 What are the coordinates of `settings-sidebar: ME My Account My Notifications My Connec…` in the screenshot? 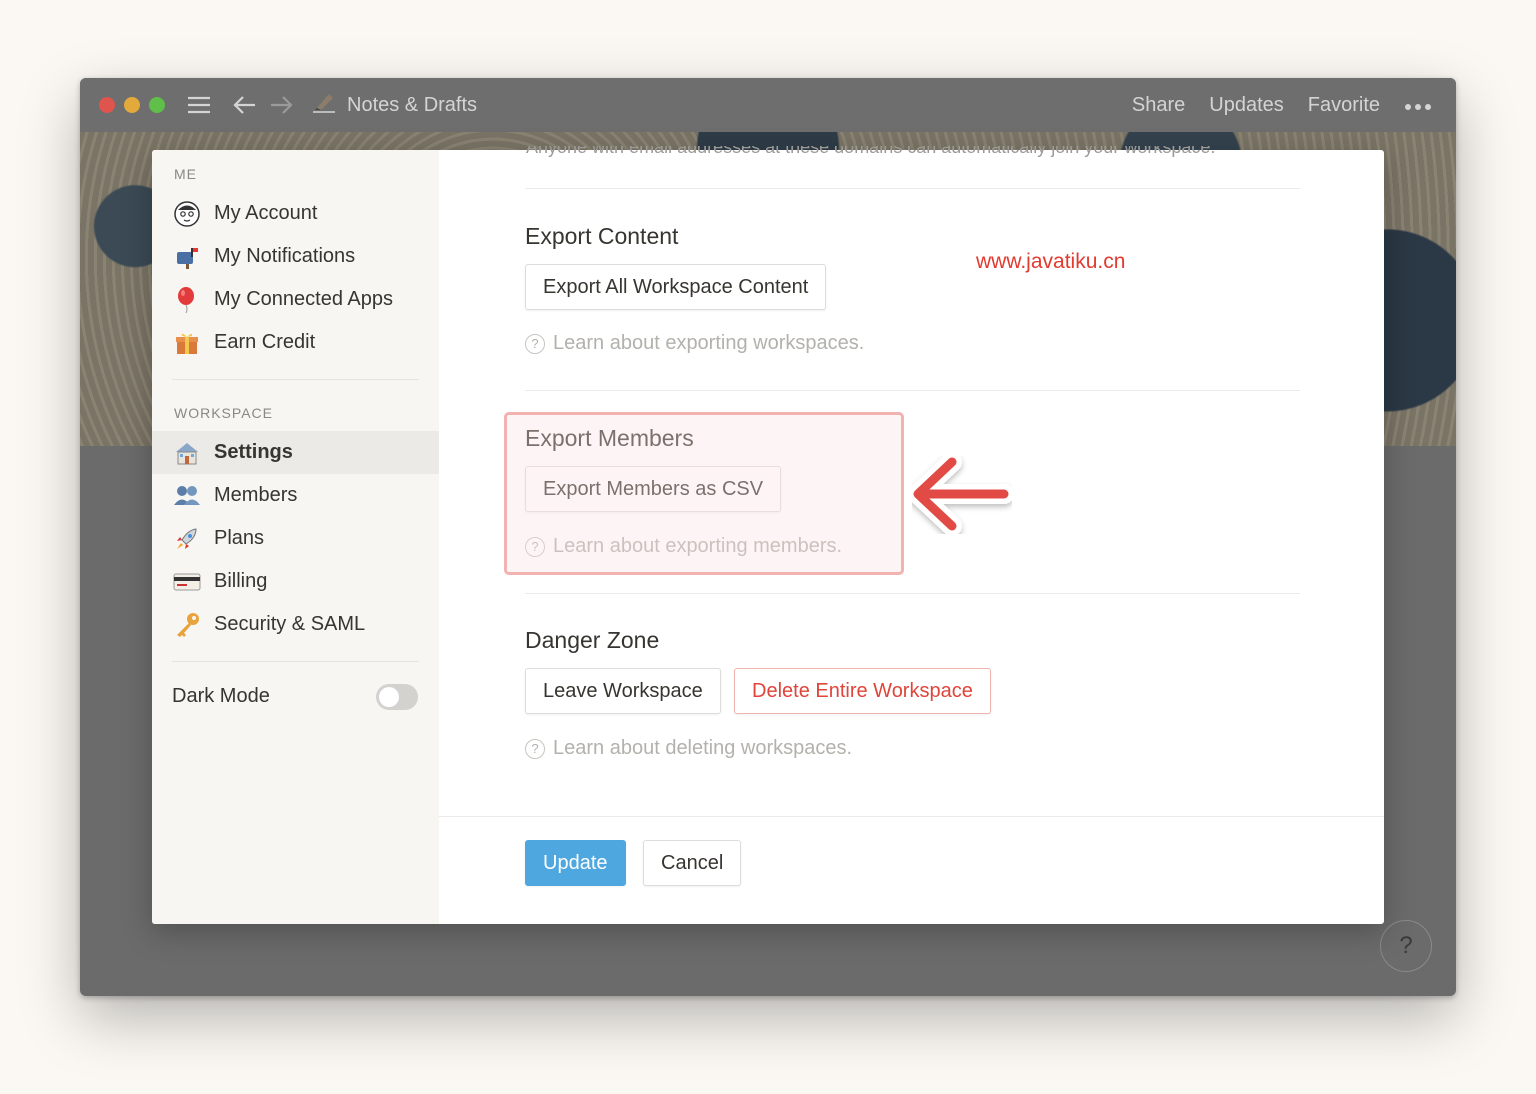 It's located at (295, 537).